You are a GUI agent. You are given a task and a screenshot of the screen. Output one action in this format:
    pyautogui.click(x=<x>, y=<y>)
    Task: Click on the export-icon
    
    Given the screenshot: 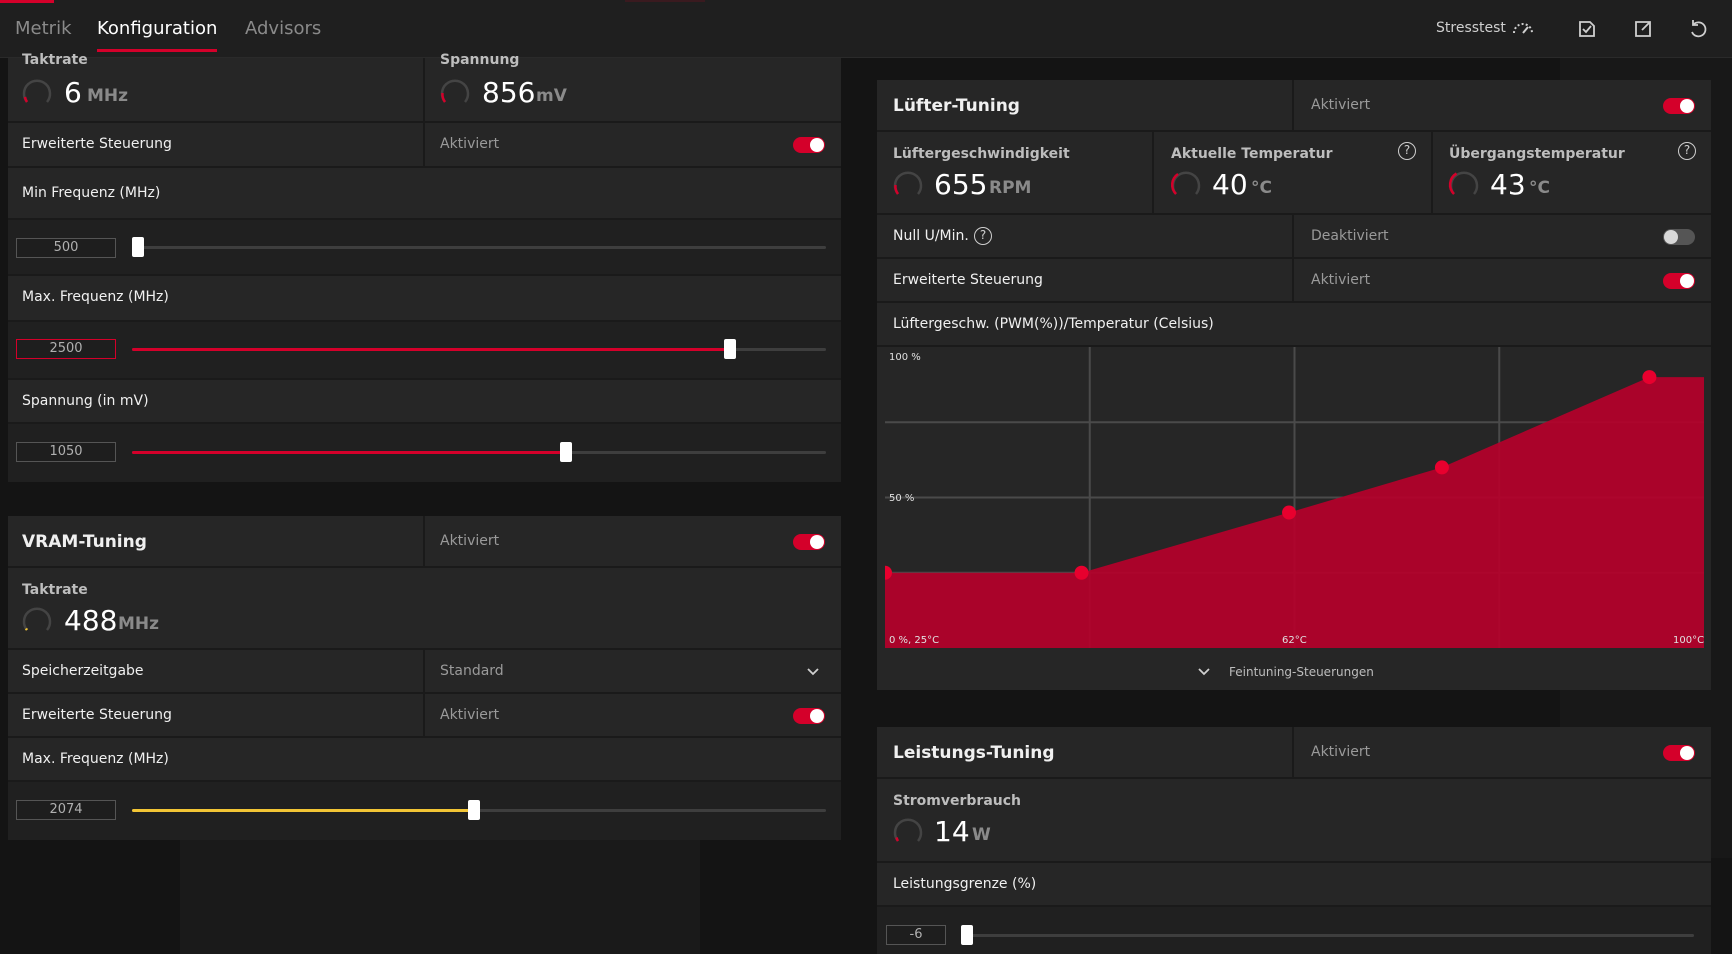 What is the action you would take?
    pyautogui.click(x=1643, y=29)
    